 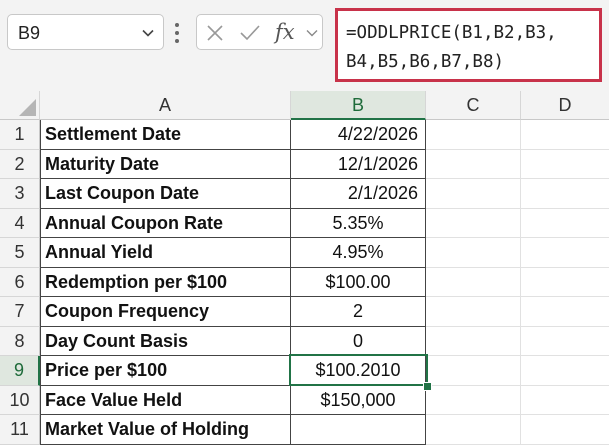 I want to click on formula-line-2: B4,B5,B6,B7,B8), so click(x=425, y=62).